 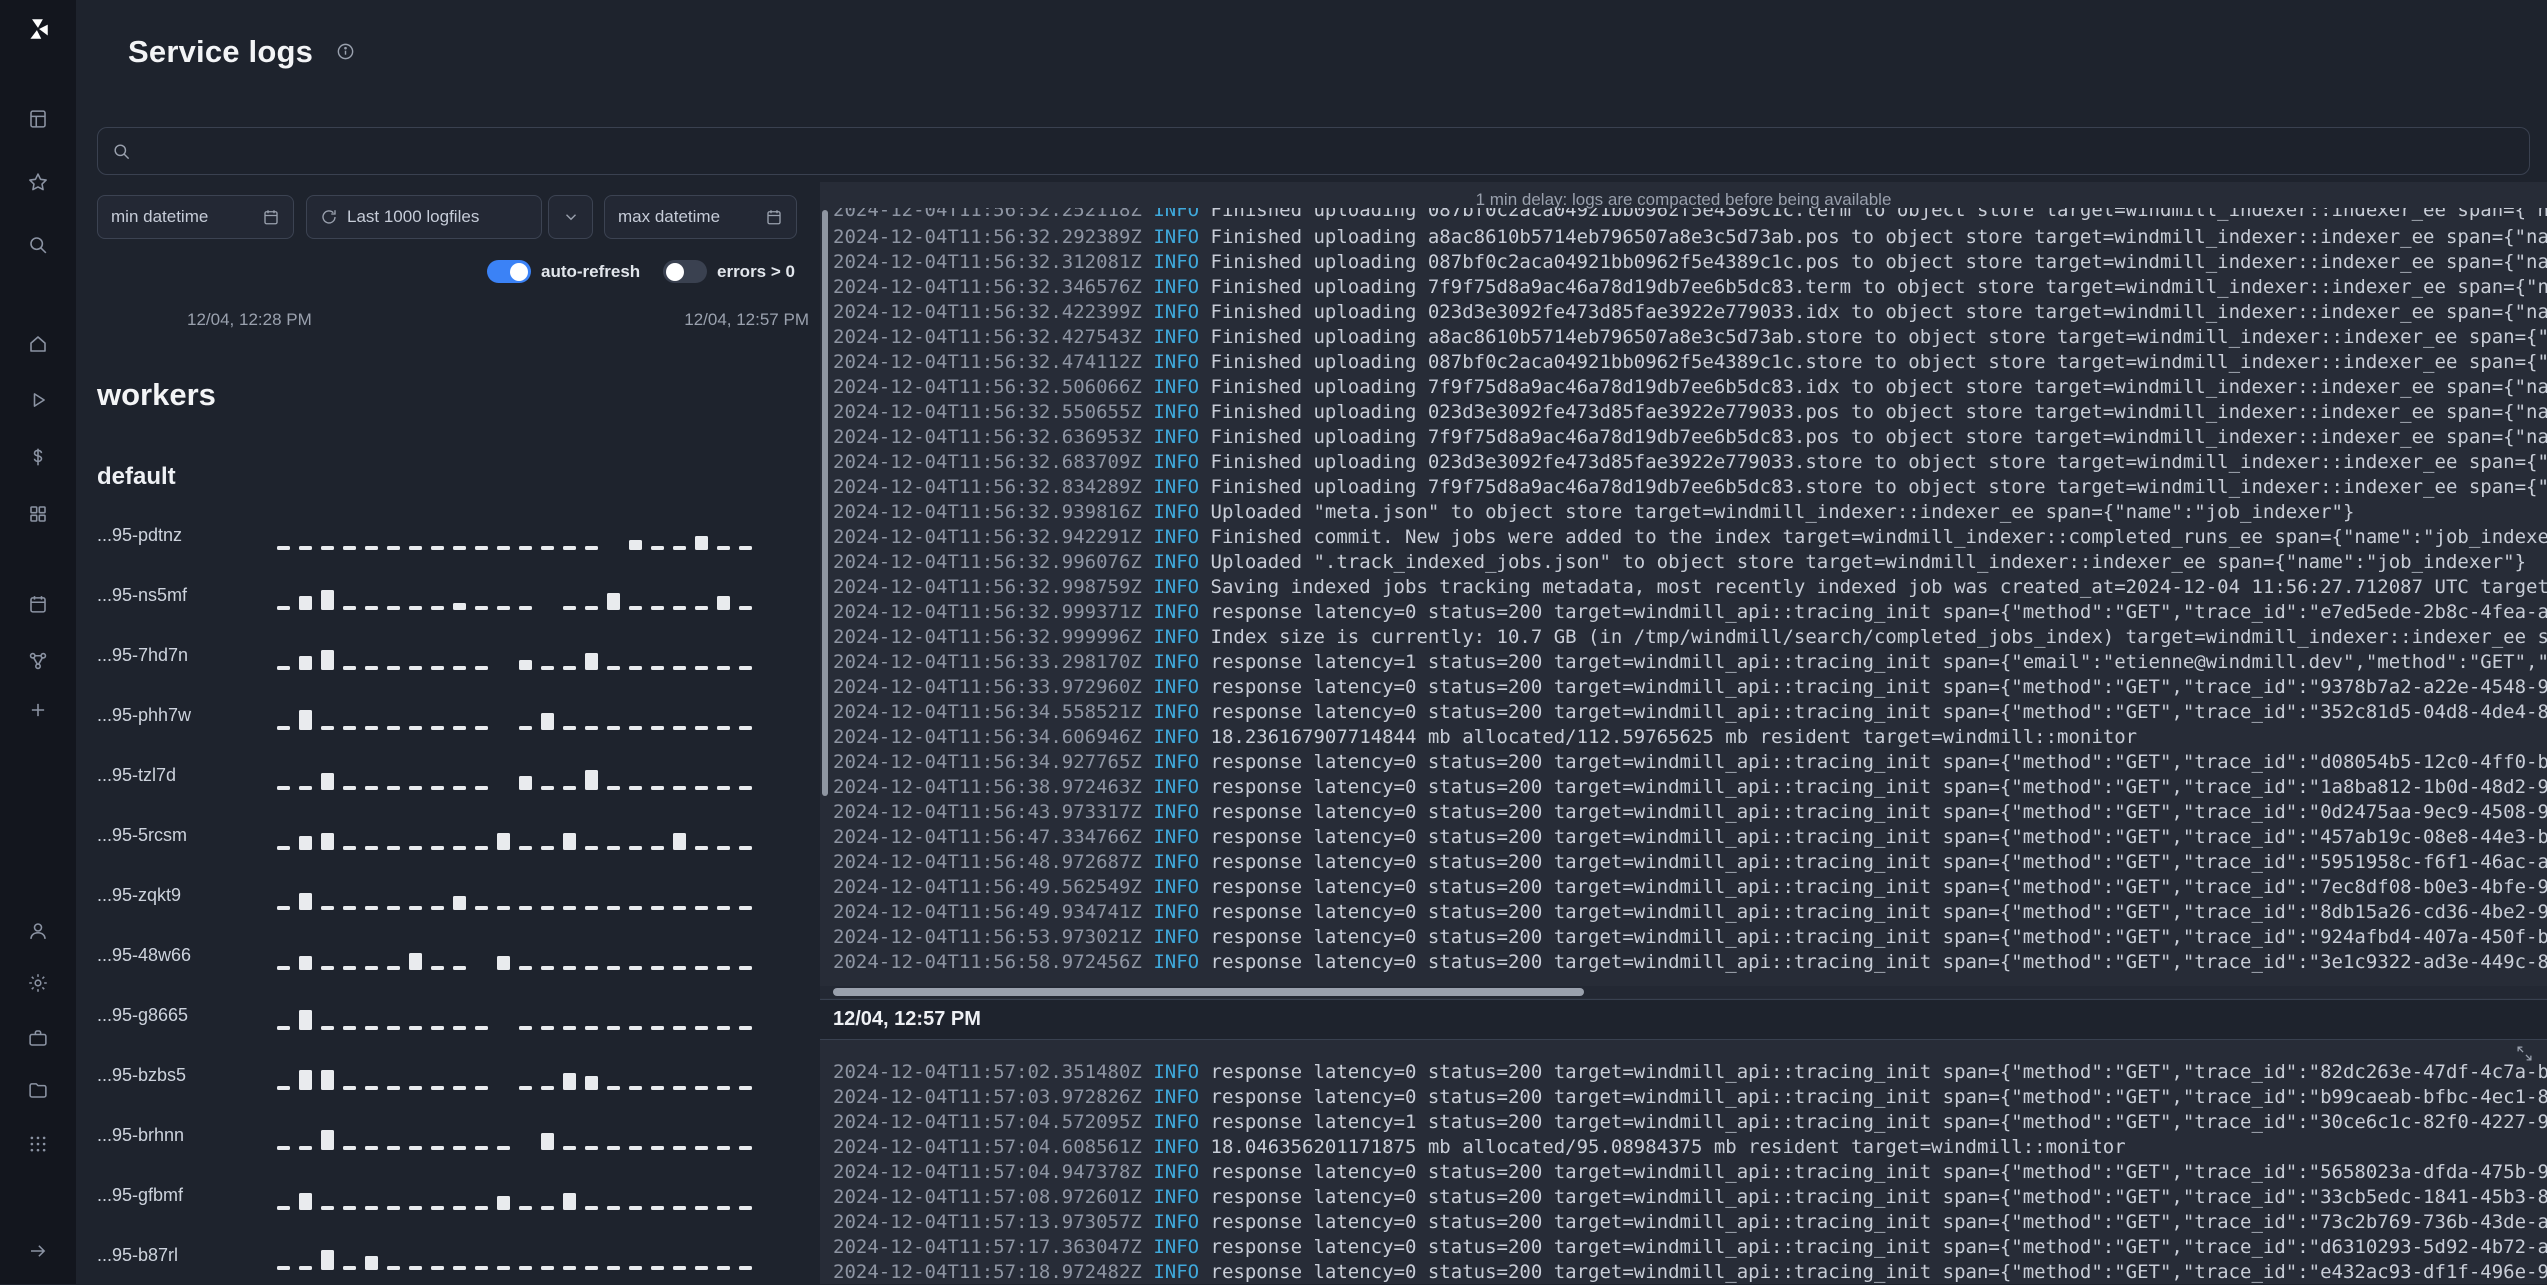 What do you see at coordinates (38, 457) in the screenshot?
I see `variables-dollar-icon` at bounding box center [38, 457].